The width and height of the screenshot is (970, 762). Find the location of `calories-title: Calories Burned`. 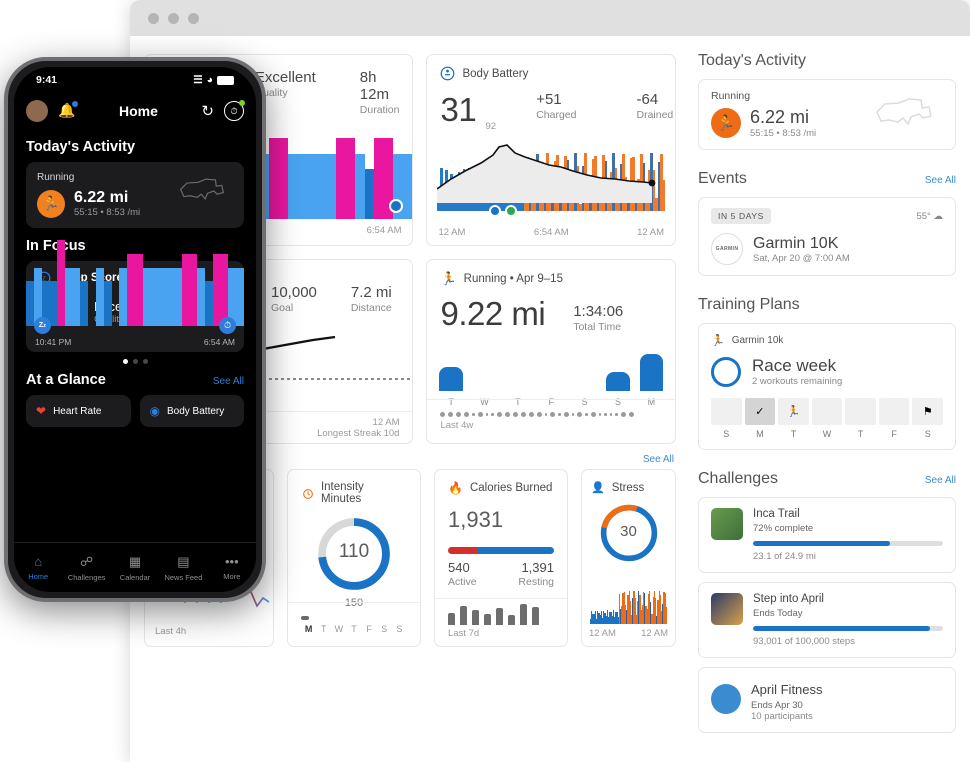

calories-title: Calories Burned is located at coordinates (511, 488).